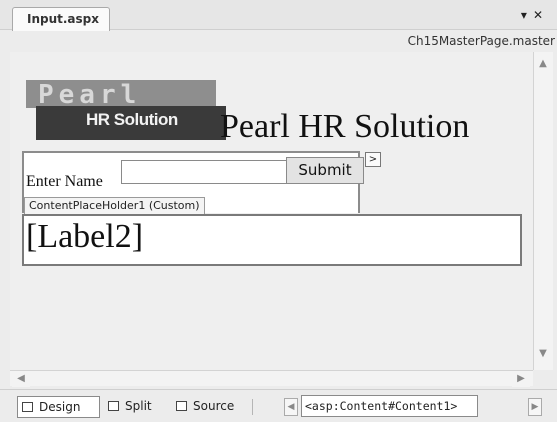  Describe the element at coordinates (325, 170) in the screenshot. I see `submit-button: Submit` at that location.